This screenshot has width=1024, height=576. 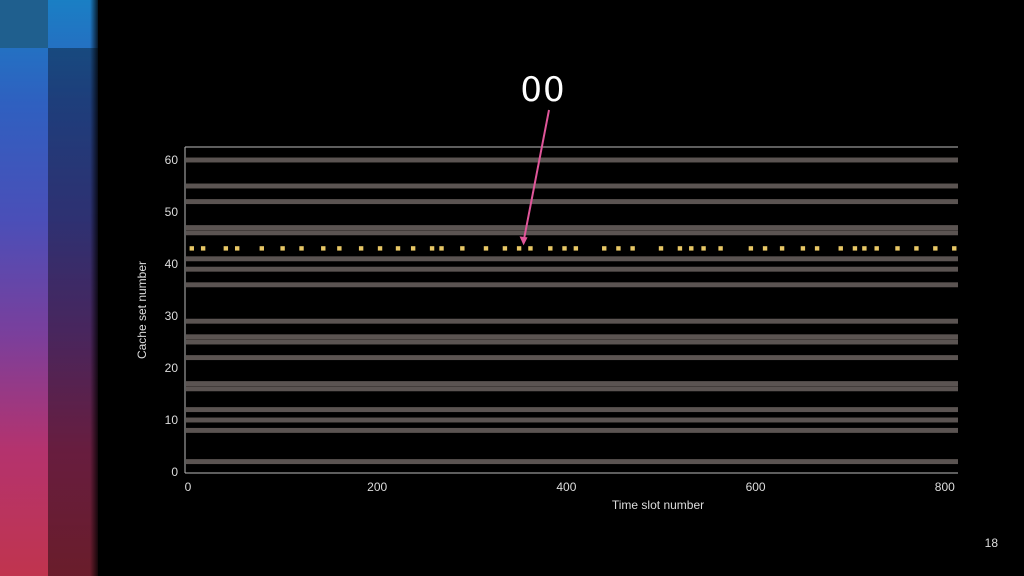 I want to click on x-axis-title: Time slot number, so click(x=658, y=505).